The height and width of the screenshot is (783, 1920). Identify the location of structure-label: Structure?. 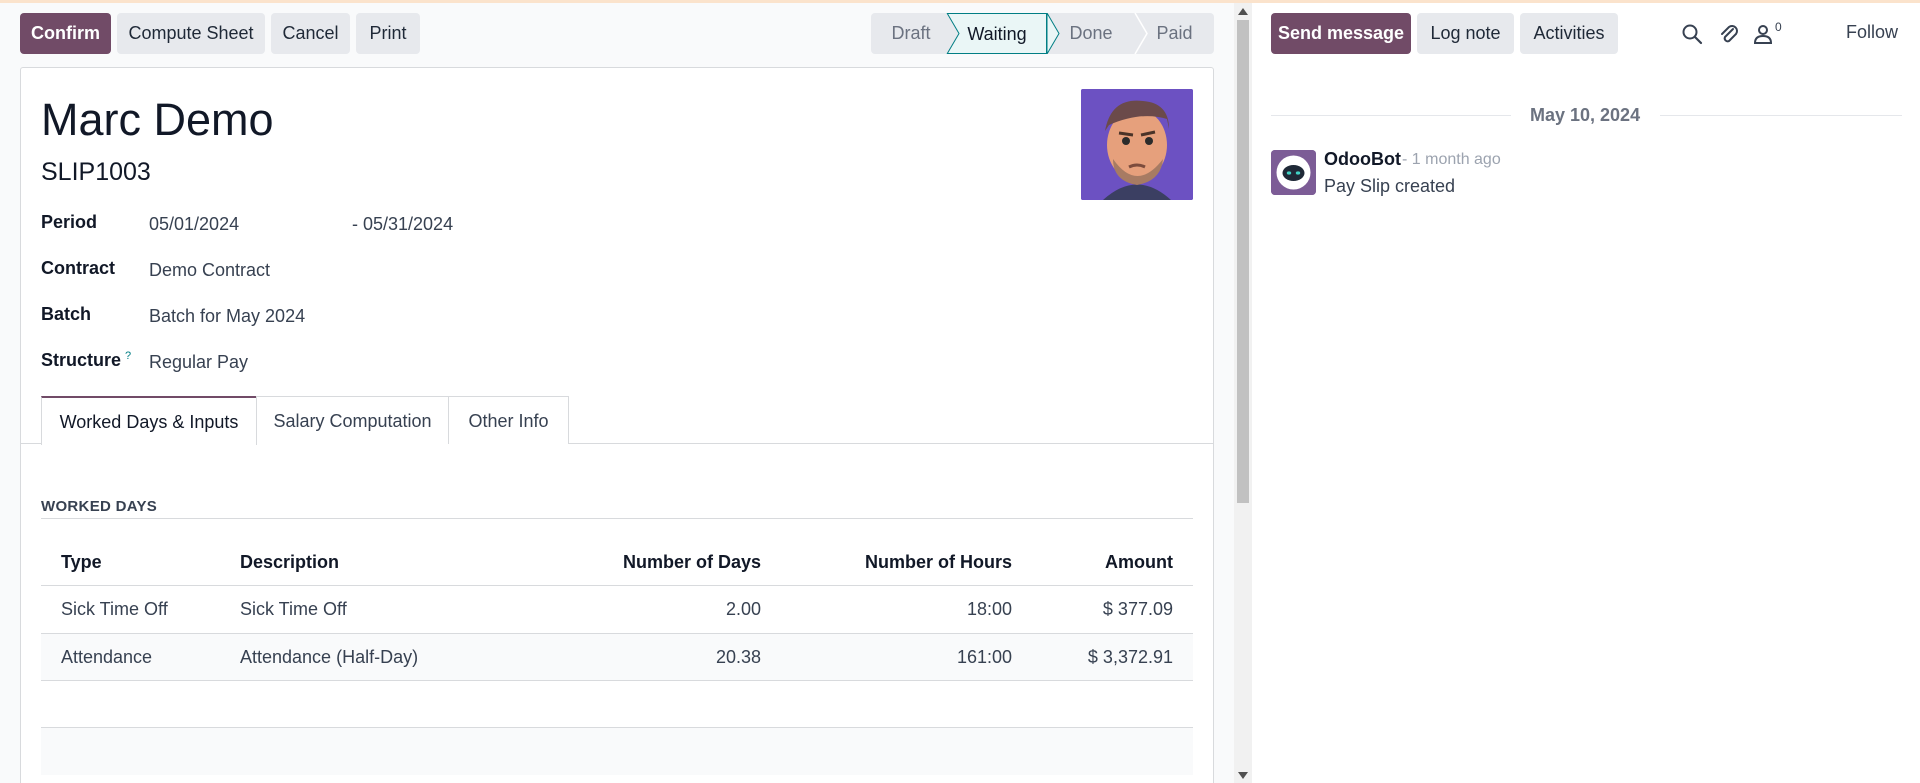
(86, 360).